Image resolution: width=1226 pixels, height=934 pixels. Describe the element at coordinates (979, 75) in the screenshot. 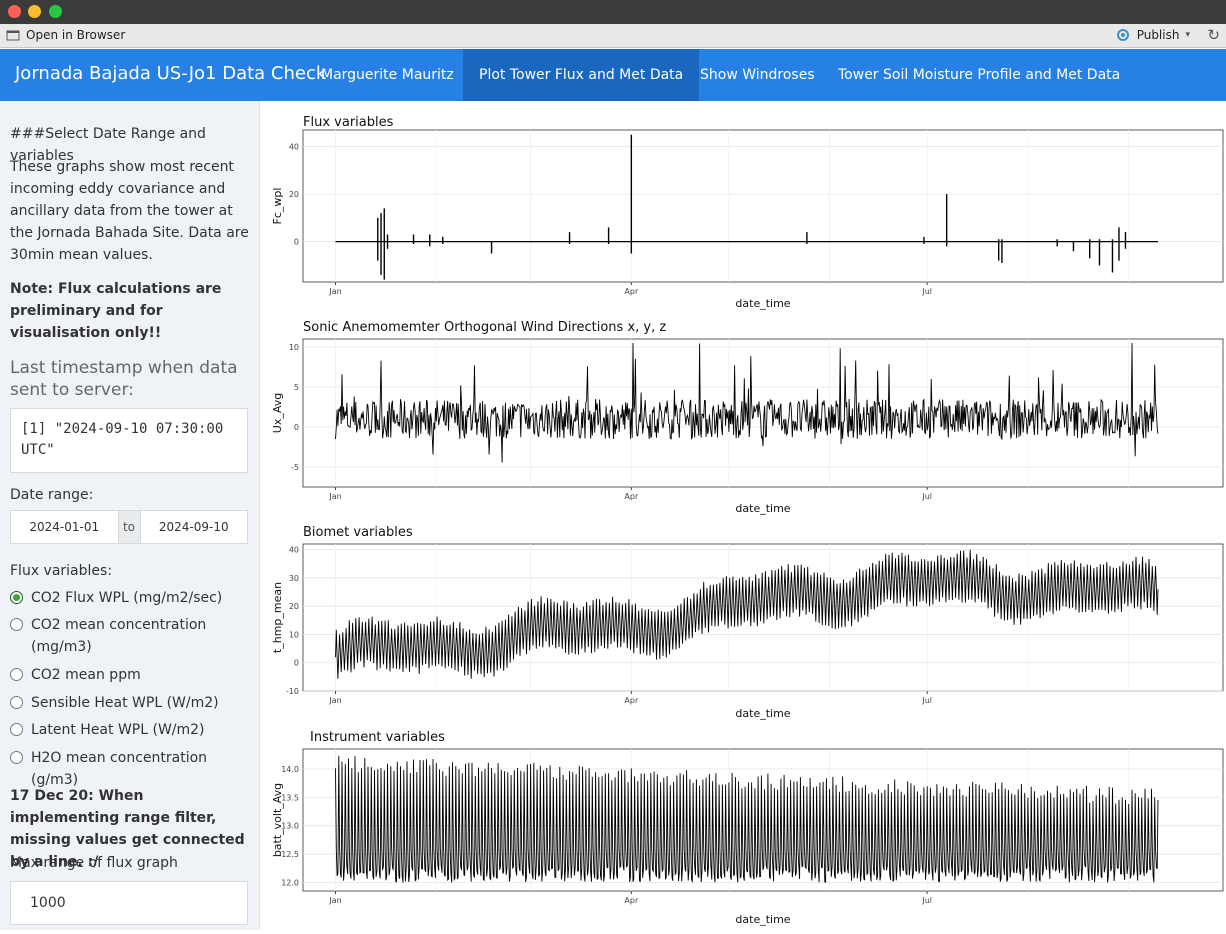

I see `tab-soil-moisture: Tower Soil Moisture Profile and Met Data` at that location.